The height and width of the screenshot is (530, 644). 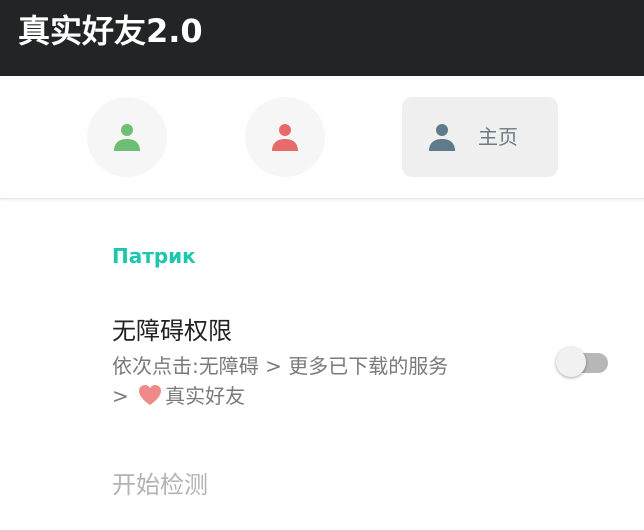 What do you see at coordinates (498, 137) in the screenshot?
I see `nav-tab-home-label: 主页` at bounding box center [498, 137].